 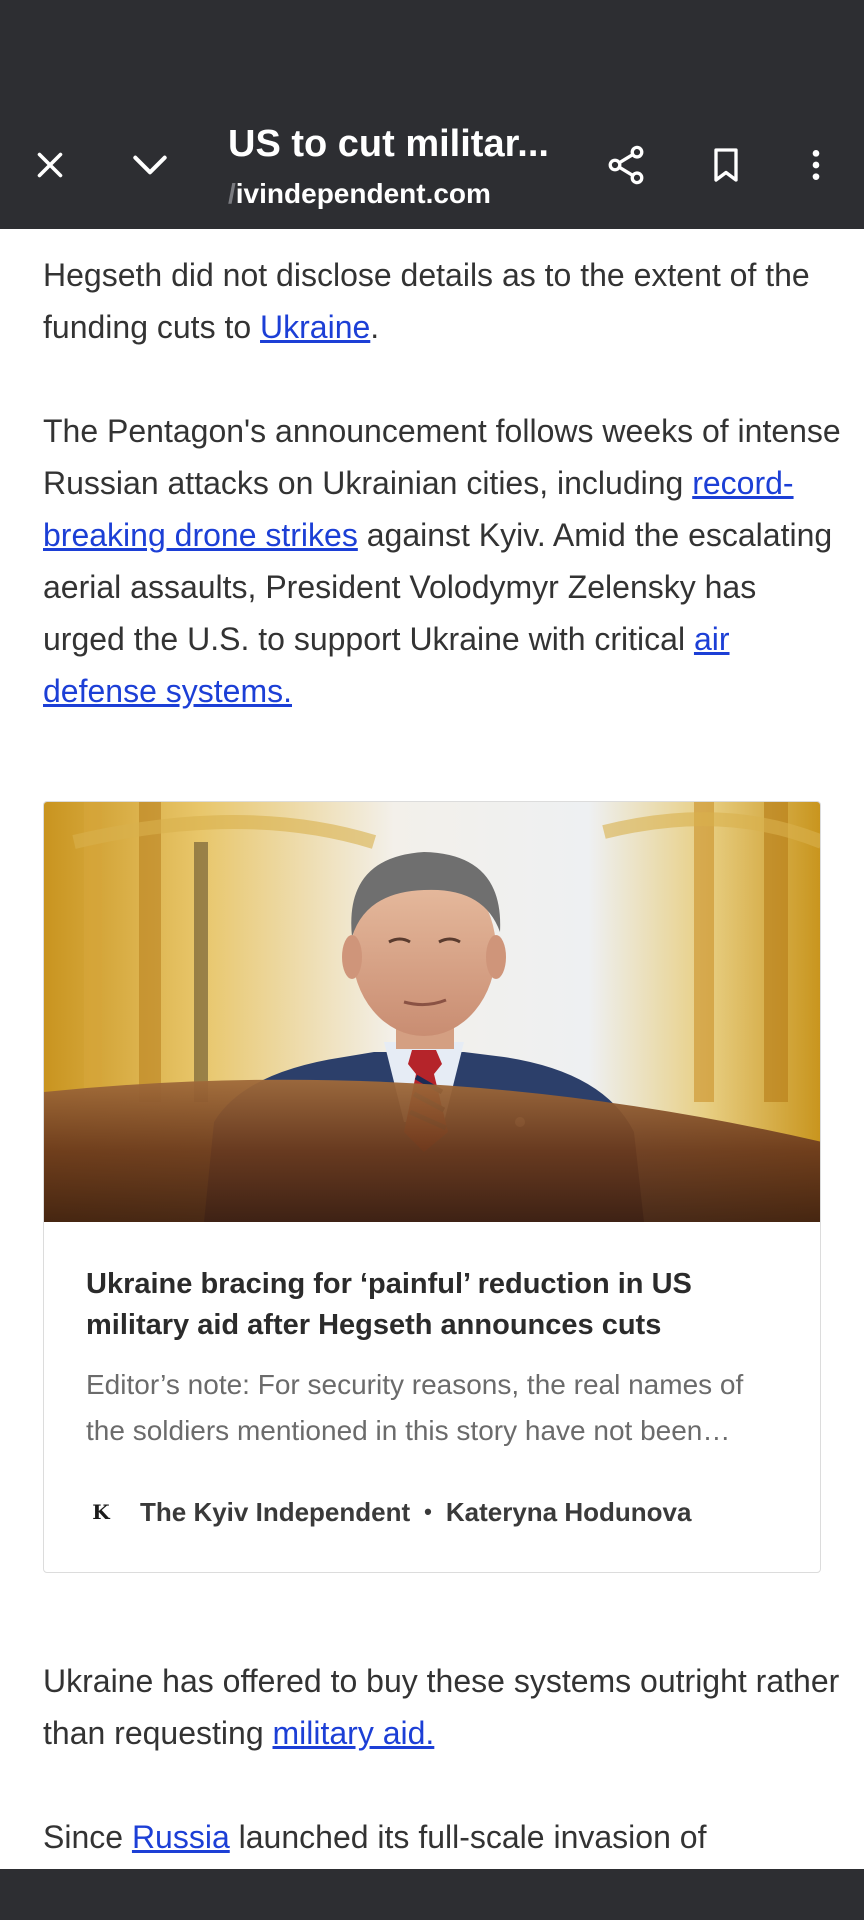 I want to click on minimize-button, so click(x=150, y=164).